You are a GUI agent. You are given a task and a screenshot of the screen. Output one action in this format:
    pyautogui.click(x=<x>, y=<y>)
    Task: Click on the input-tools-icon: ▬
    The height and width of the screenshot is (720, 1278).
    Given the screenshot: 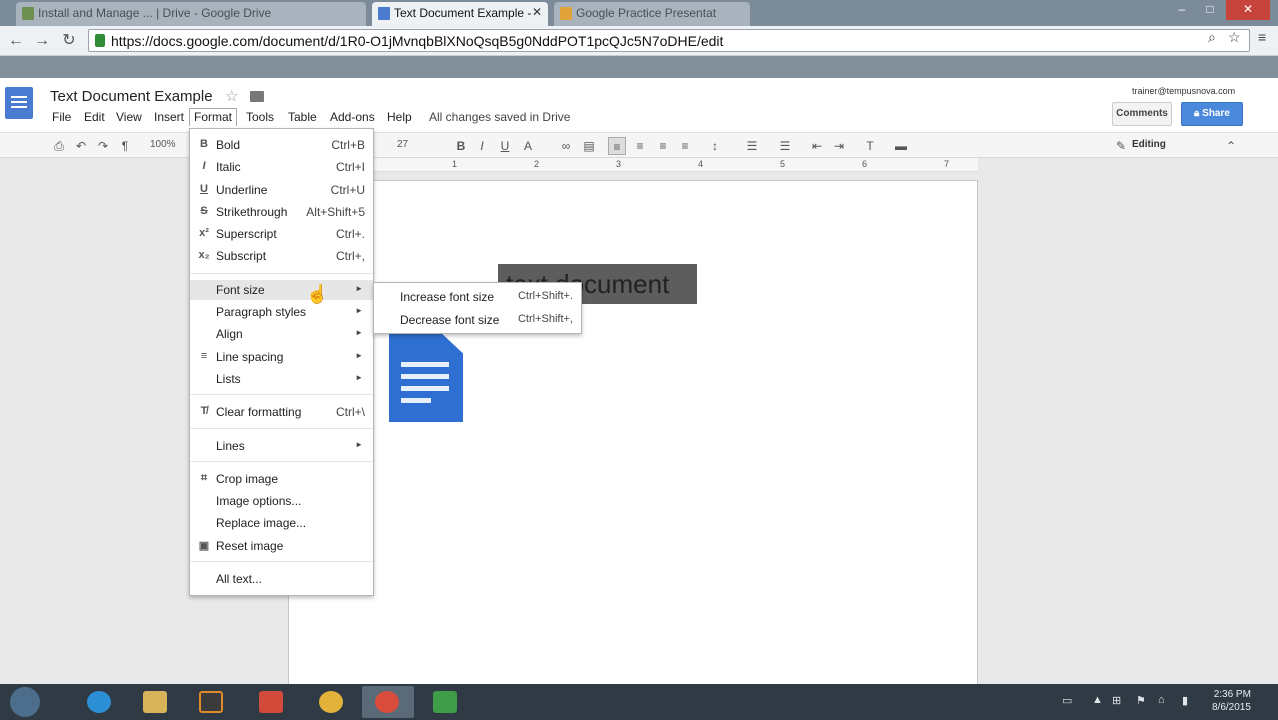 What is the action you would take?
    pyautogui.click(x=901, y=146)
    